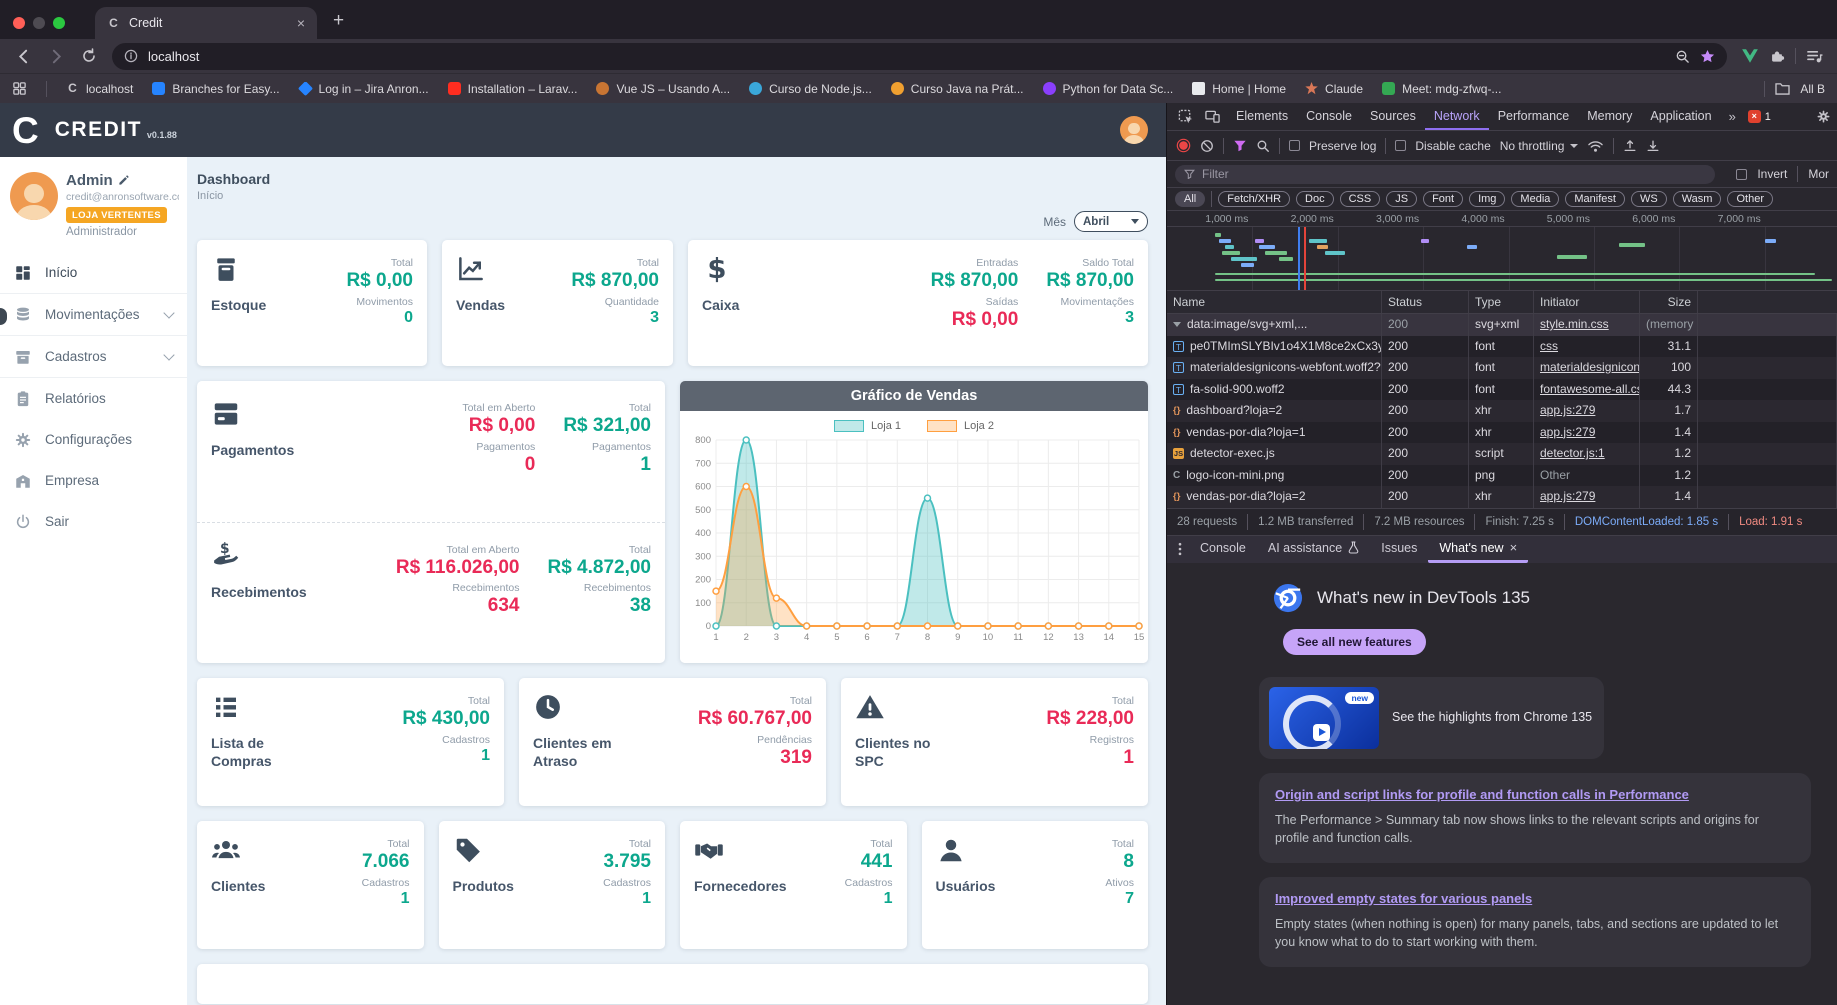 The height and width of the screenshot is (1005, 1837). Describe the element at coordinates (23, 56) in the screenshot. I see `back-icon` at that location.